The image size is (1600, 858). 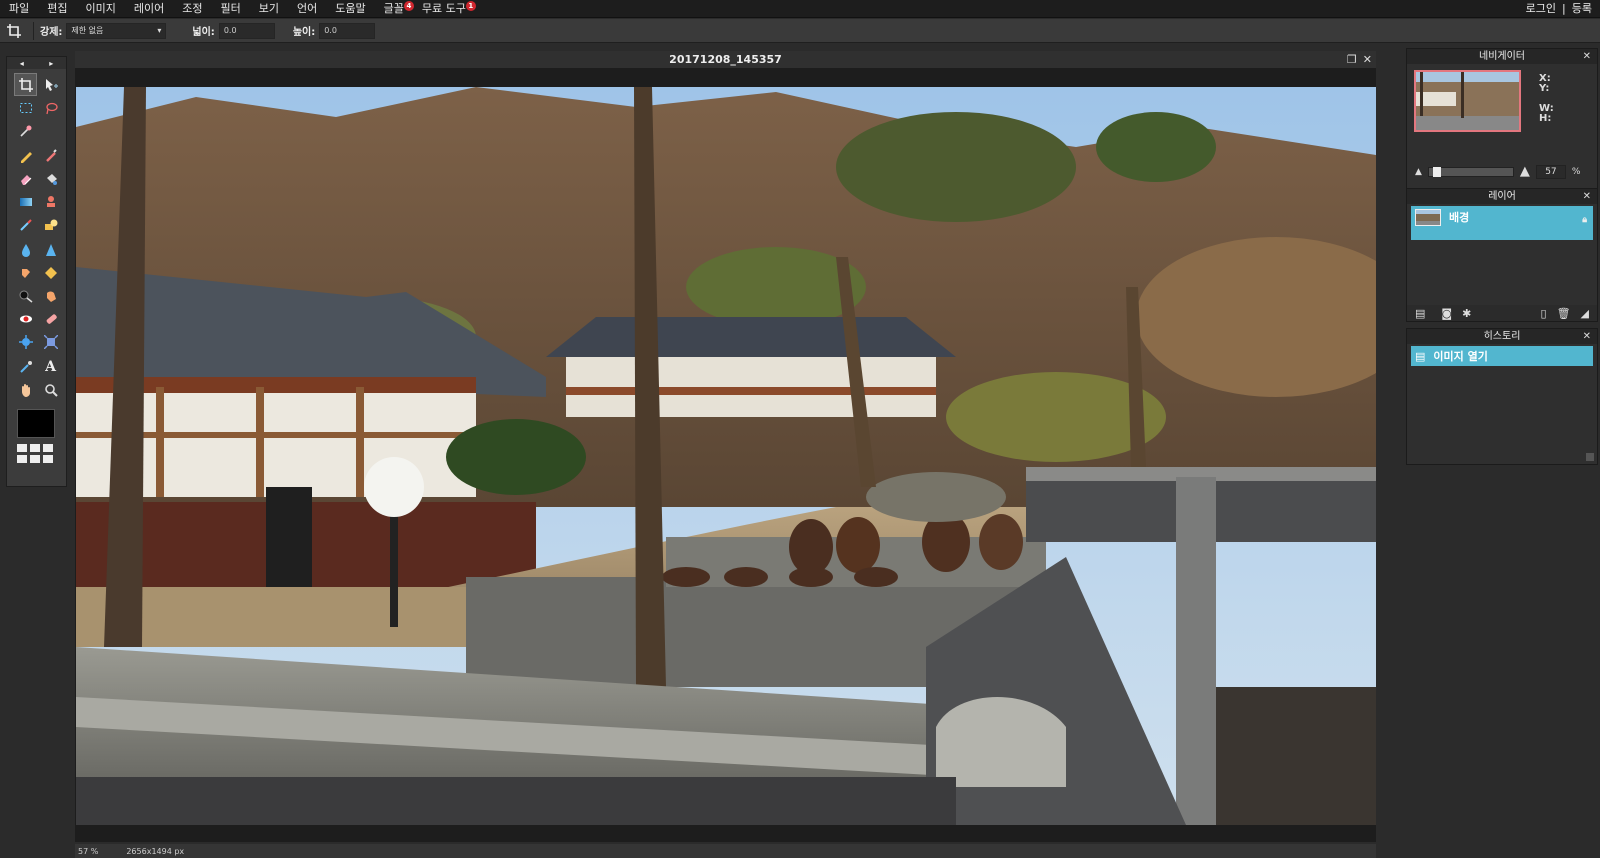 I want to click on constrain-dropdown: 제한 없음 ▾, so click(x=116, y=30).